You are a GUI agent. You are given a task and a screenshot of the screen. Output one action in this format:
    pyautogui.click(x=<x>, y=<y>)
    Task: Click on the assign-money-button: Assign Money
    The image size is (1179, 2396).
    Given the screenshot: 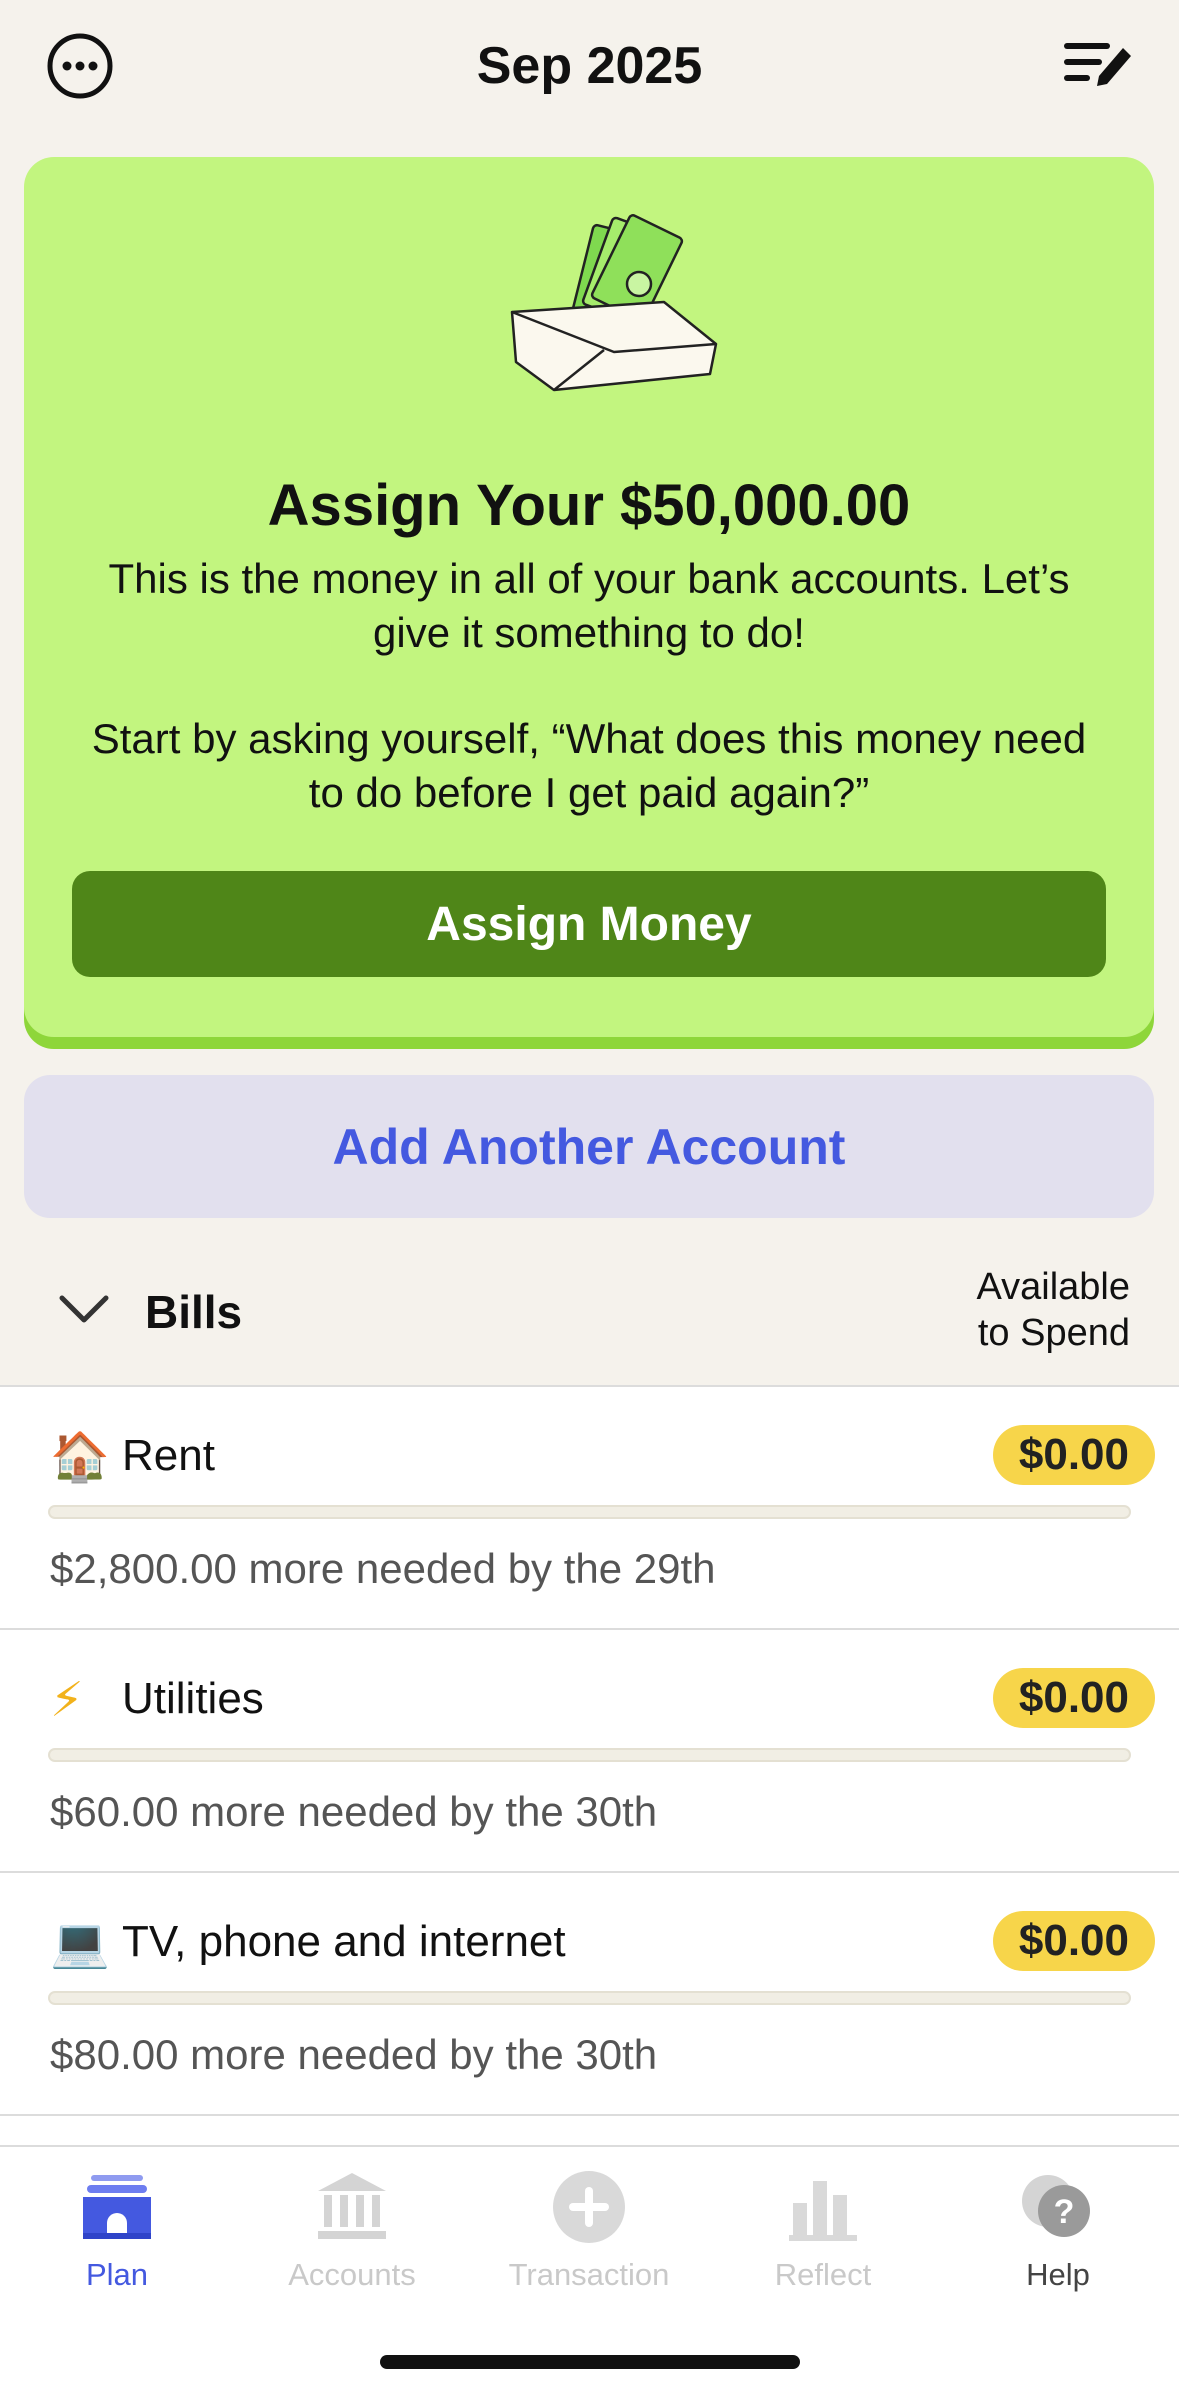 What is the action you would take?
    pyautogui.click(x=589, y=924)
    